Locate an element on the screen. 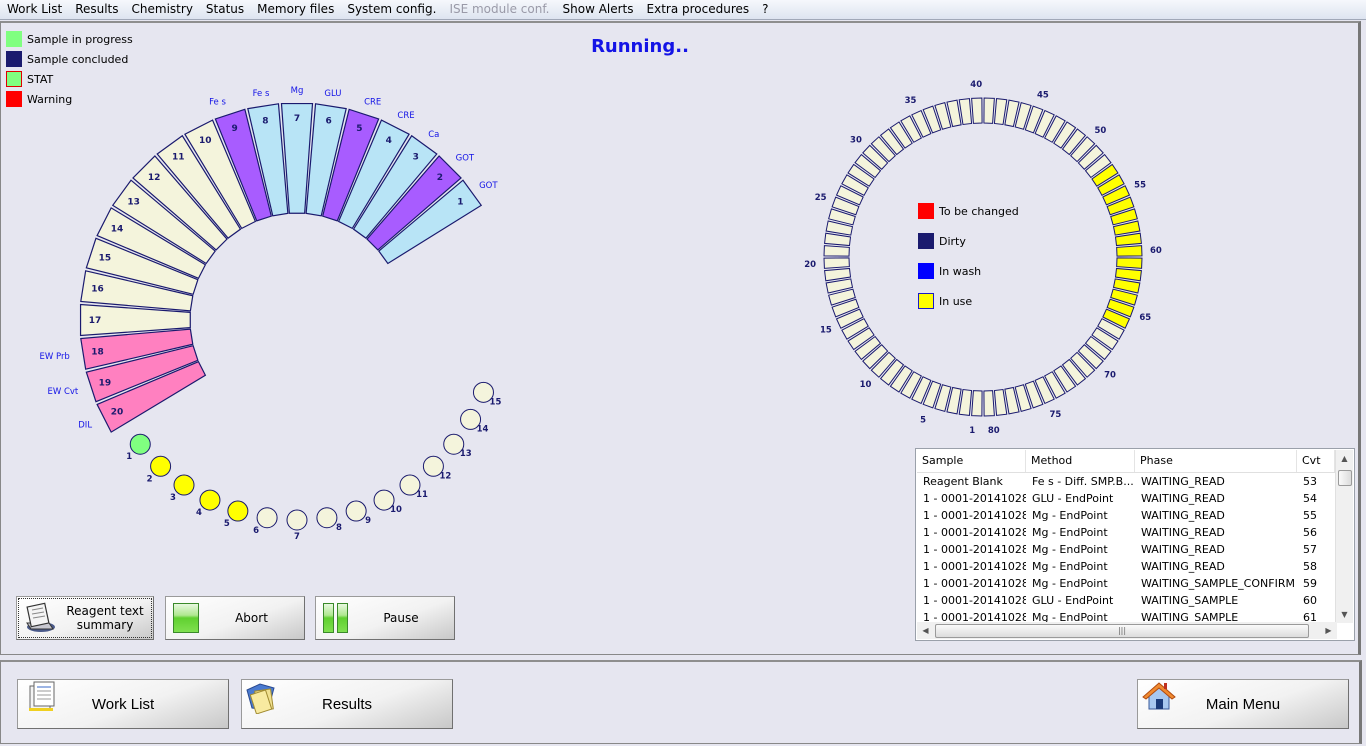 The height and width of the screenshot is (746, 1366). legend-item-to-be-changed: To be changed is located at coordinates (968, 211).